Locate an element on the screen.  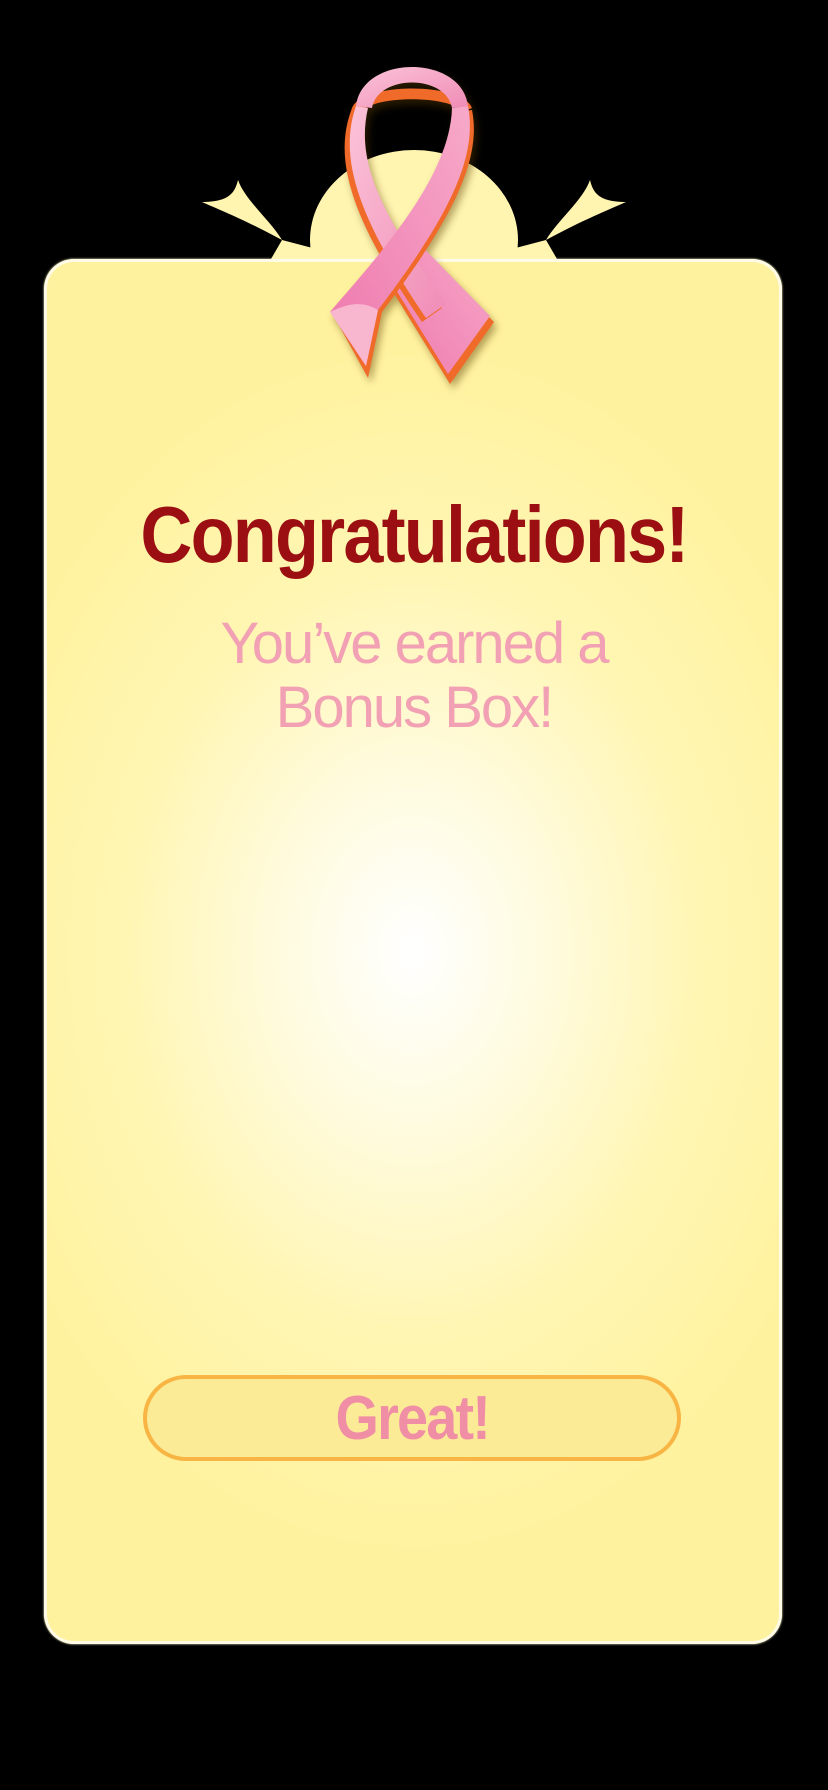
great-button: Great! is located at coordinates (412, 1418).